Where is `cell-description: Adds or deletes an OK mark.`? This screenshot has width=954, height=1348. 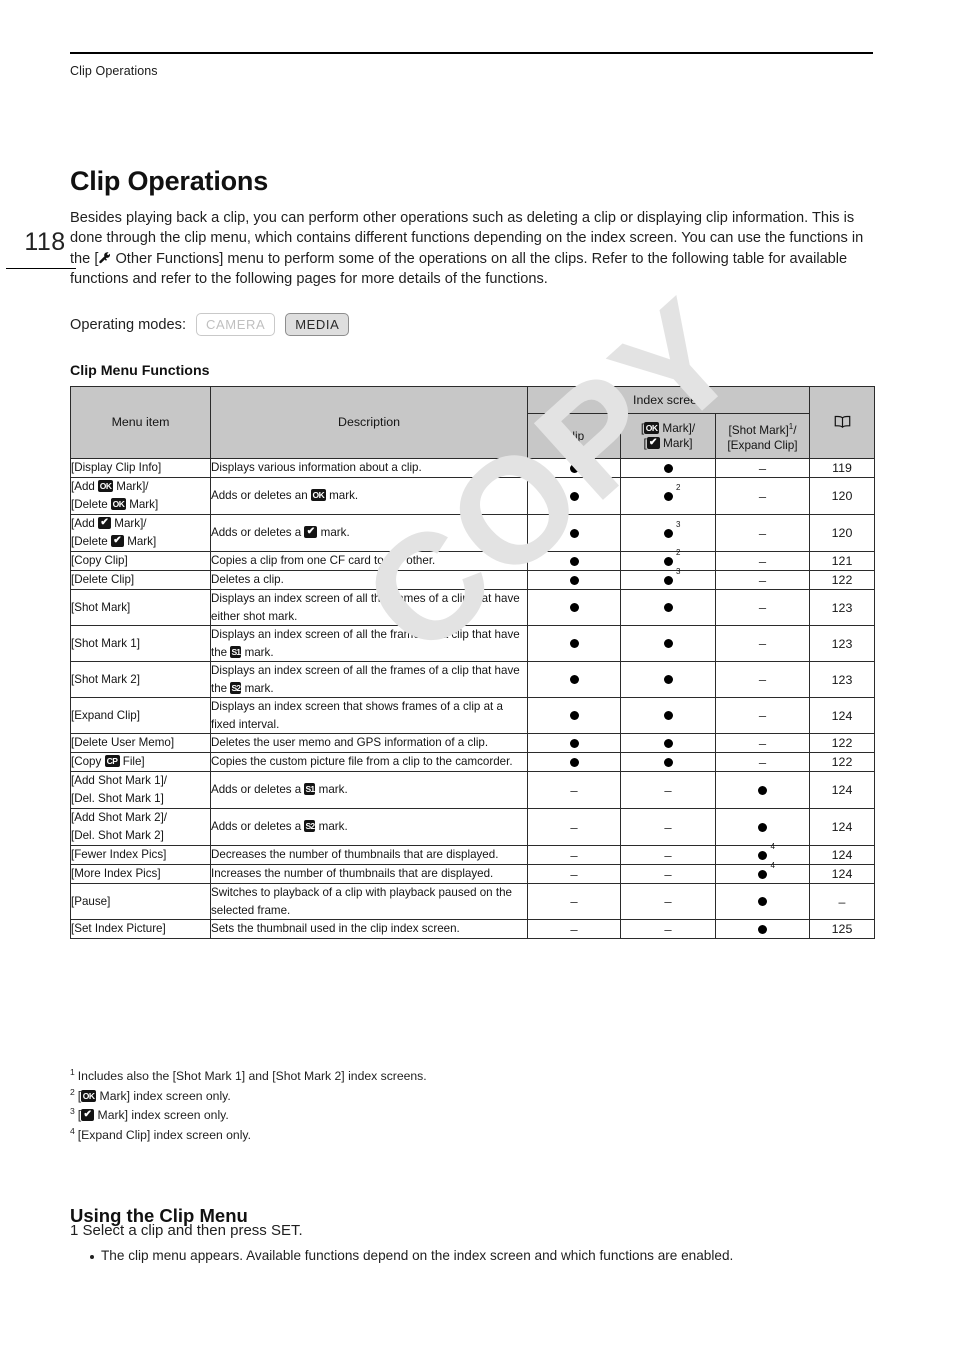 cell-description: Adds or deletes an OK mark. is located at coordinates (369, 496).